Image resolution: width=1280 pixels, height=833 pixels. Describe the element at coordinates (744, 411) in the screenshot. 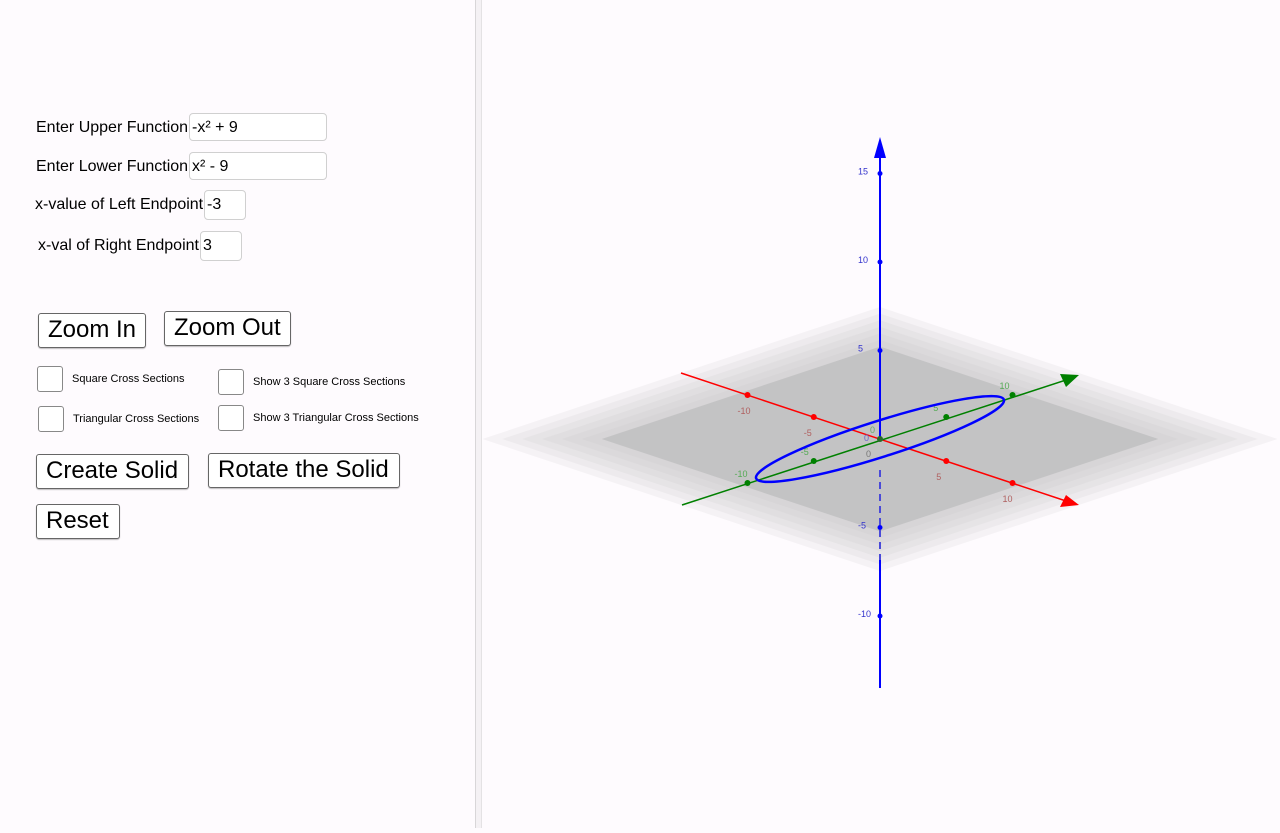

I see `x-tick-label: -10` at that location.